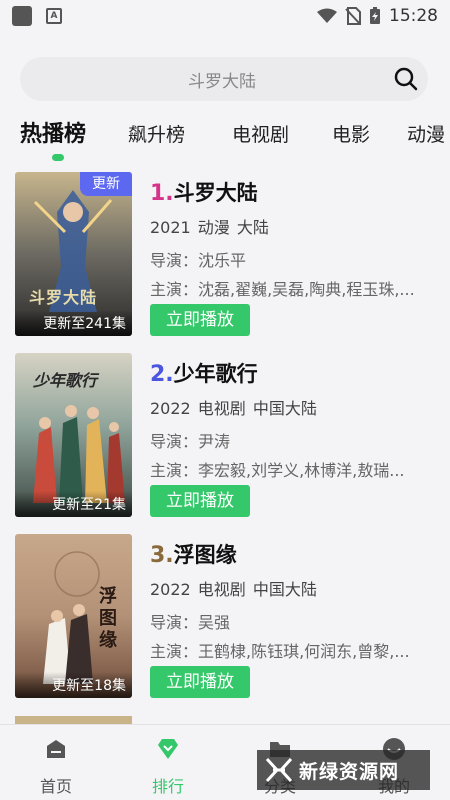  I want to click on status-icons: 15:28, so click(377, 16).